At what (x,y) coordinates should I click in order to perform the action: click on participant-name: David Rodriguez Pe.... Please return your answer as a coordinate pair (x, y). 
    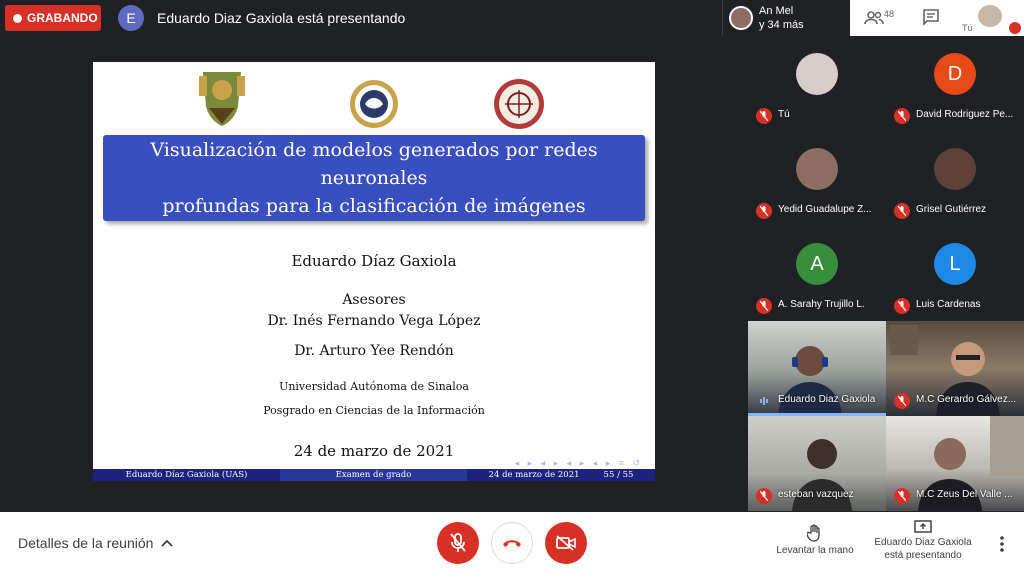
    Looking at the image, I should click on (965, 114).